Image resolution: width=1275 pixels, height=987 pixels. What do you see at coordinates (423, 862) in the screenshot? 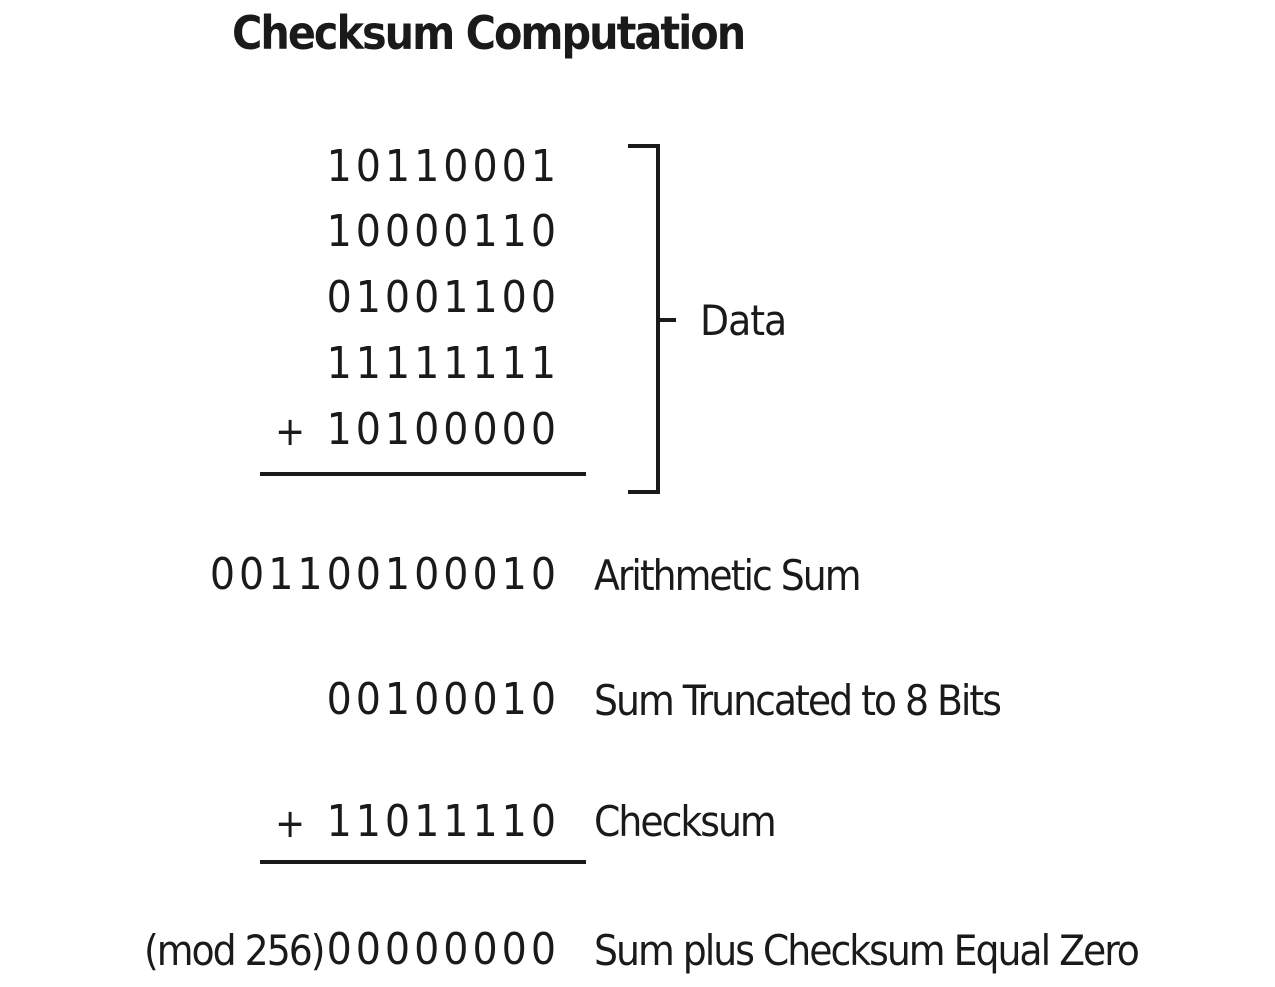
I see `checksum-rule` at bounding box center [423, 862].